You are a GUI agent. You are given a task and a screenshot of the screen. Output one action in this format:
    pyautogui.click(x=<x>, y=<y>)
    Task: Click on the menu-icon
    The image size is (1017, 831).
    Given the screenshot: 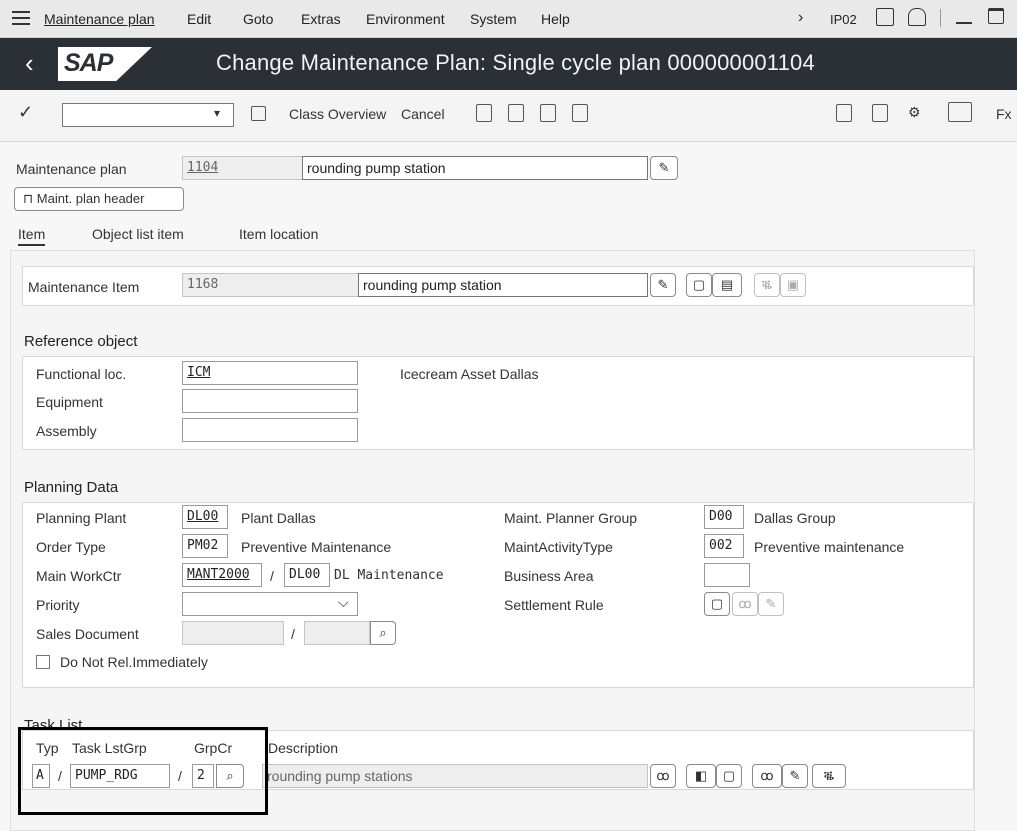 What is the action you would take?
    pyautogui.click(x=21, y=18)
    